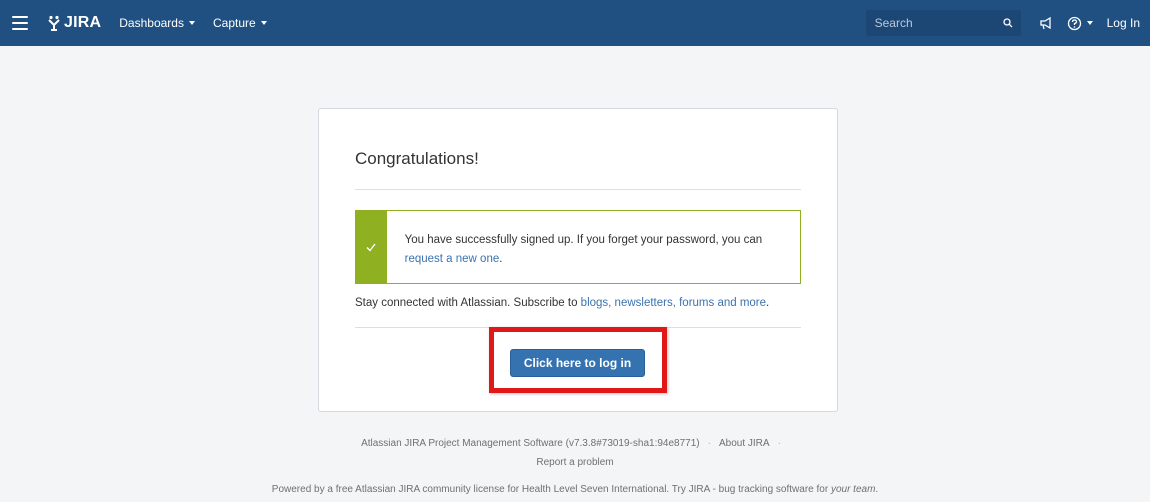 Image resolution: width=1150 pixels, height=502 pixels. Describe the element at coordinates (744, 443) in the screenshot. I see `about-jira-link: About JIRA` at that location.